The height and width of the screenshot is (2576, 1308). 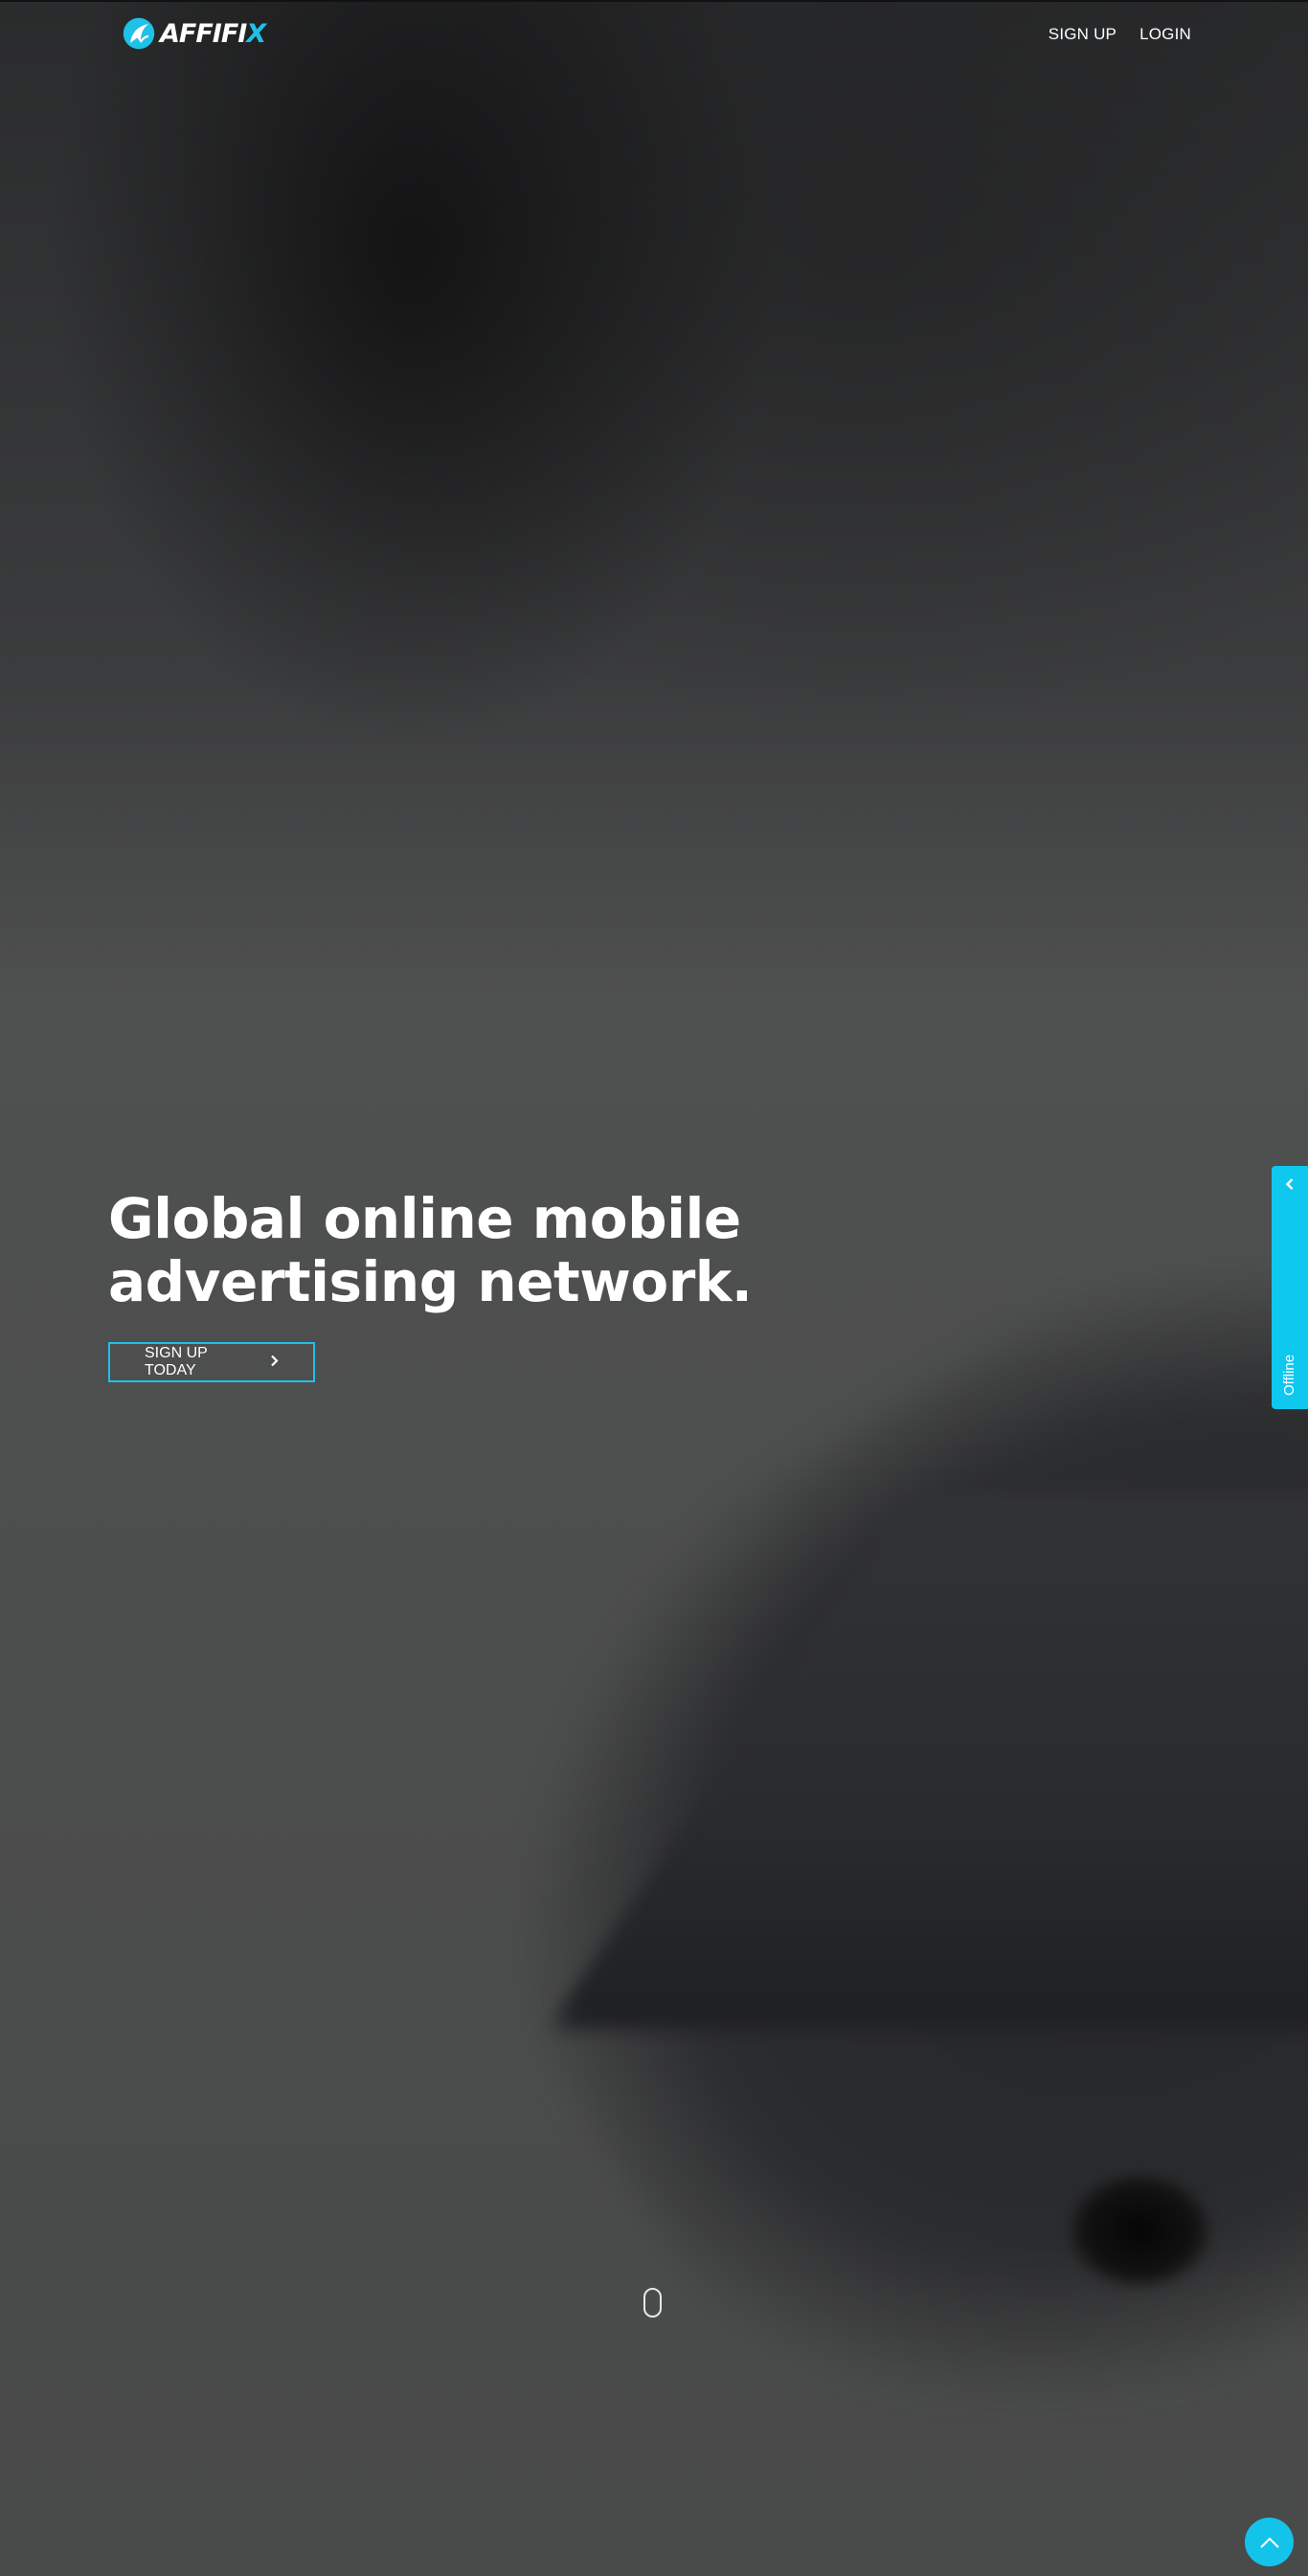 What do you see at coordinates (1289, 1375) in the screenshot?
I see `chat-status-label: Offline` at bounding box center [1289, 1375].